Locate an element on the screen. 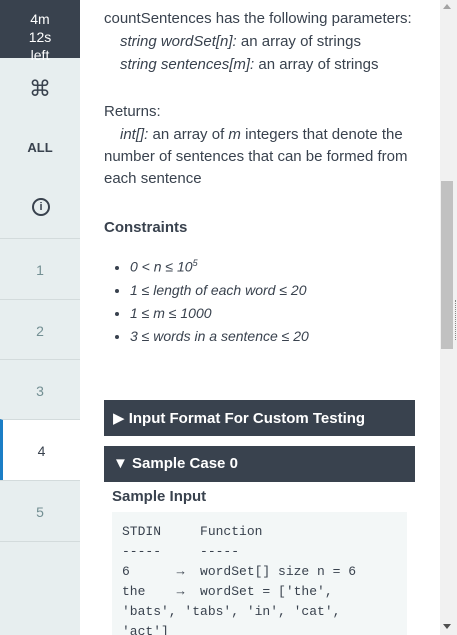 Image resolution: width=457 pixels, height=635 pixels. input-format-toggle: ▶ Input Format For Custom Testing is located at coordinates (259, 418).